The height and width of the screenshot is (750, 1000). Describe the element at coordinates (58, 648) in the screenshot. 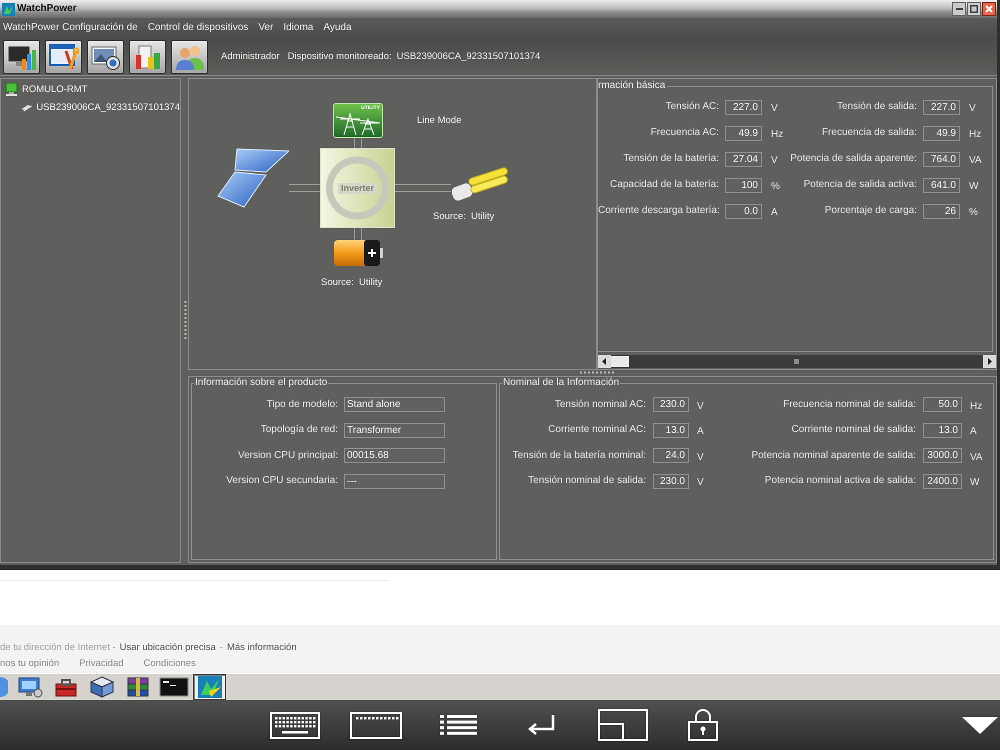

I see `location-text: de tu dirección de Internet -` at that location.